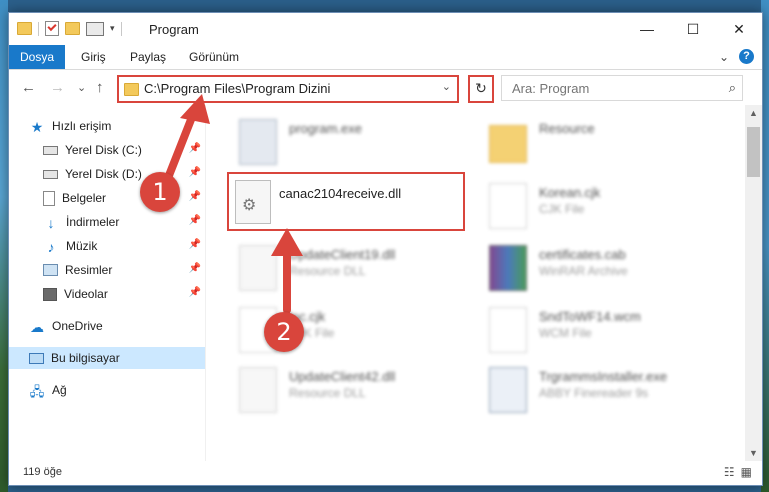  Describe the element at coordinates (195, 109) in the screenshot. I see `arrow-1-head` at that location.